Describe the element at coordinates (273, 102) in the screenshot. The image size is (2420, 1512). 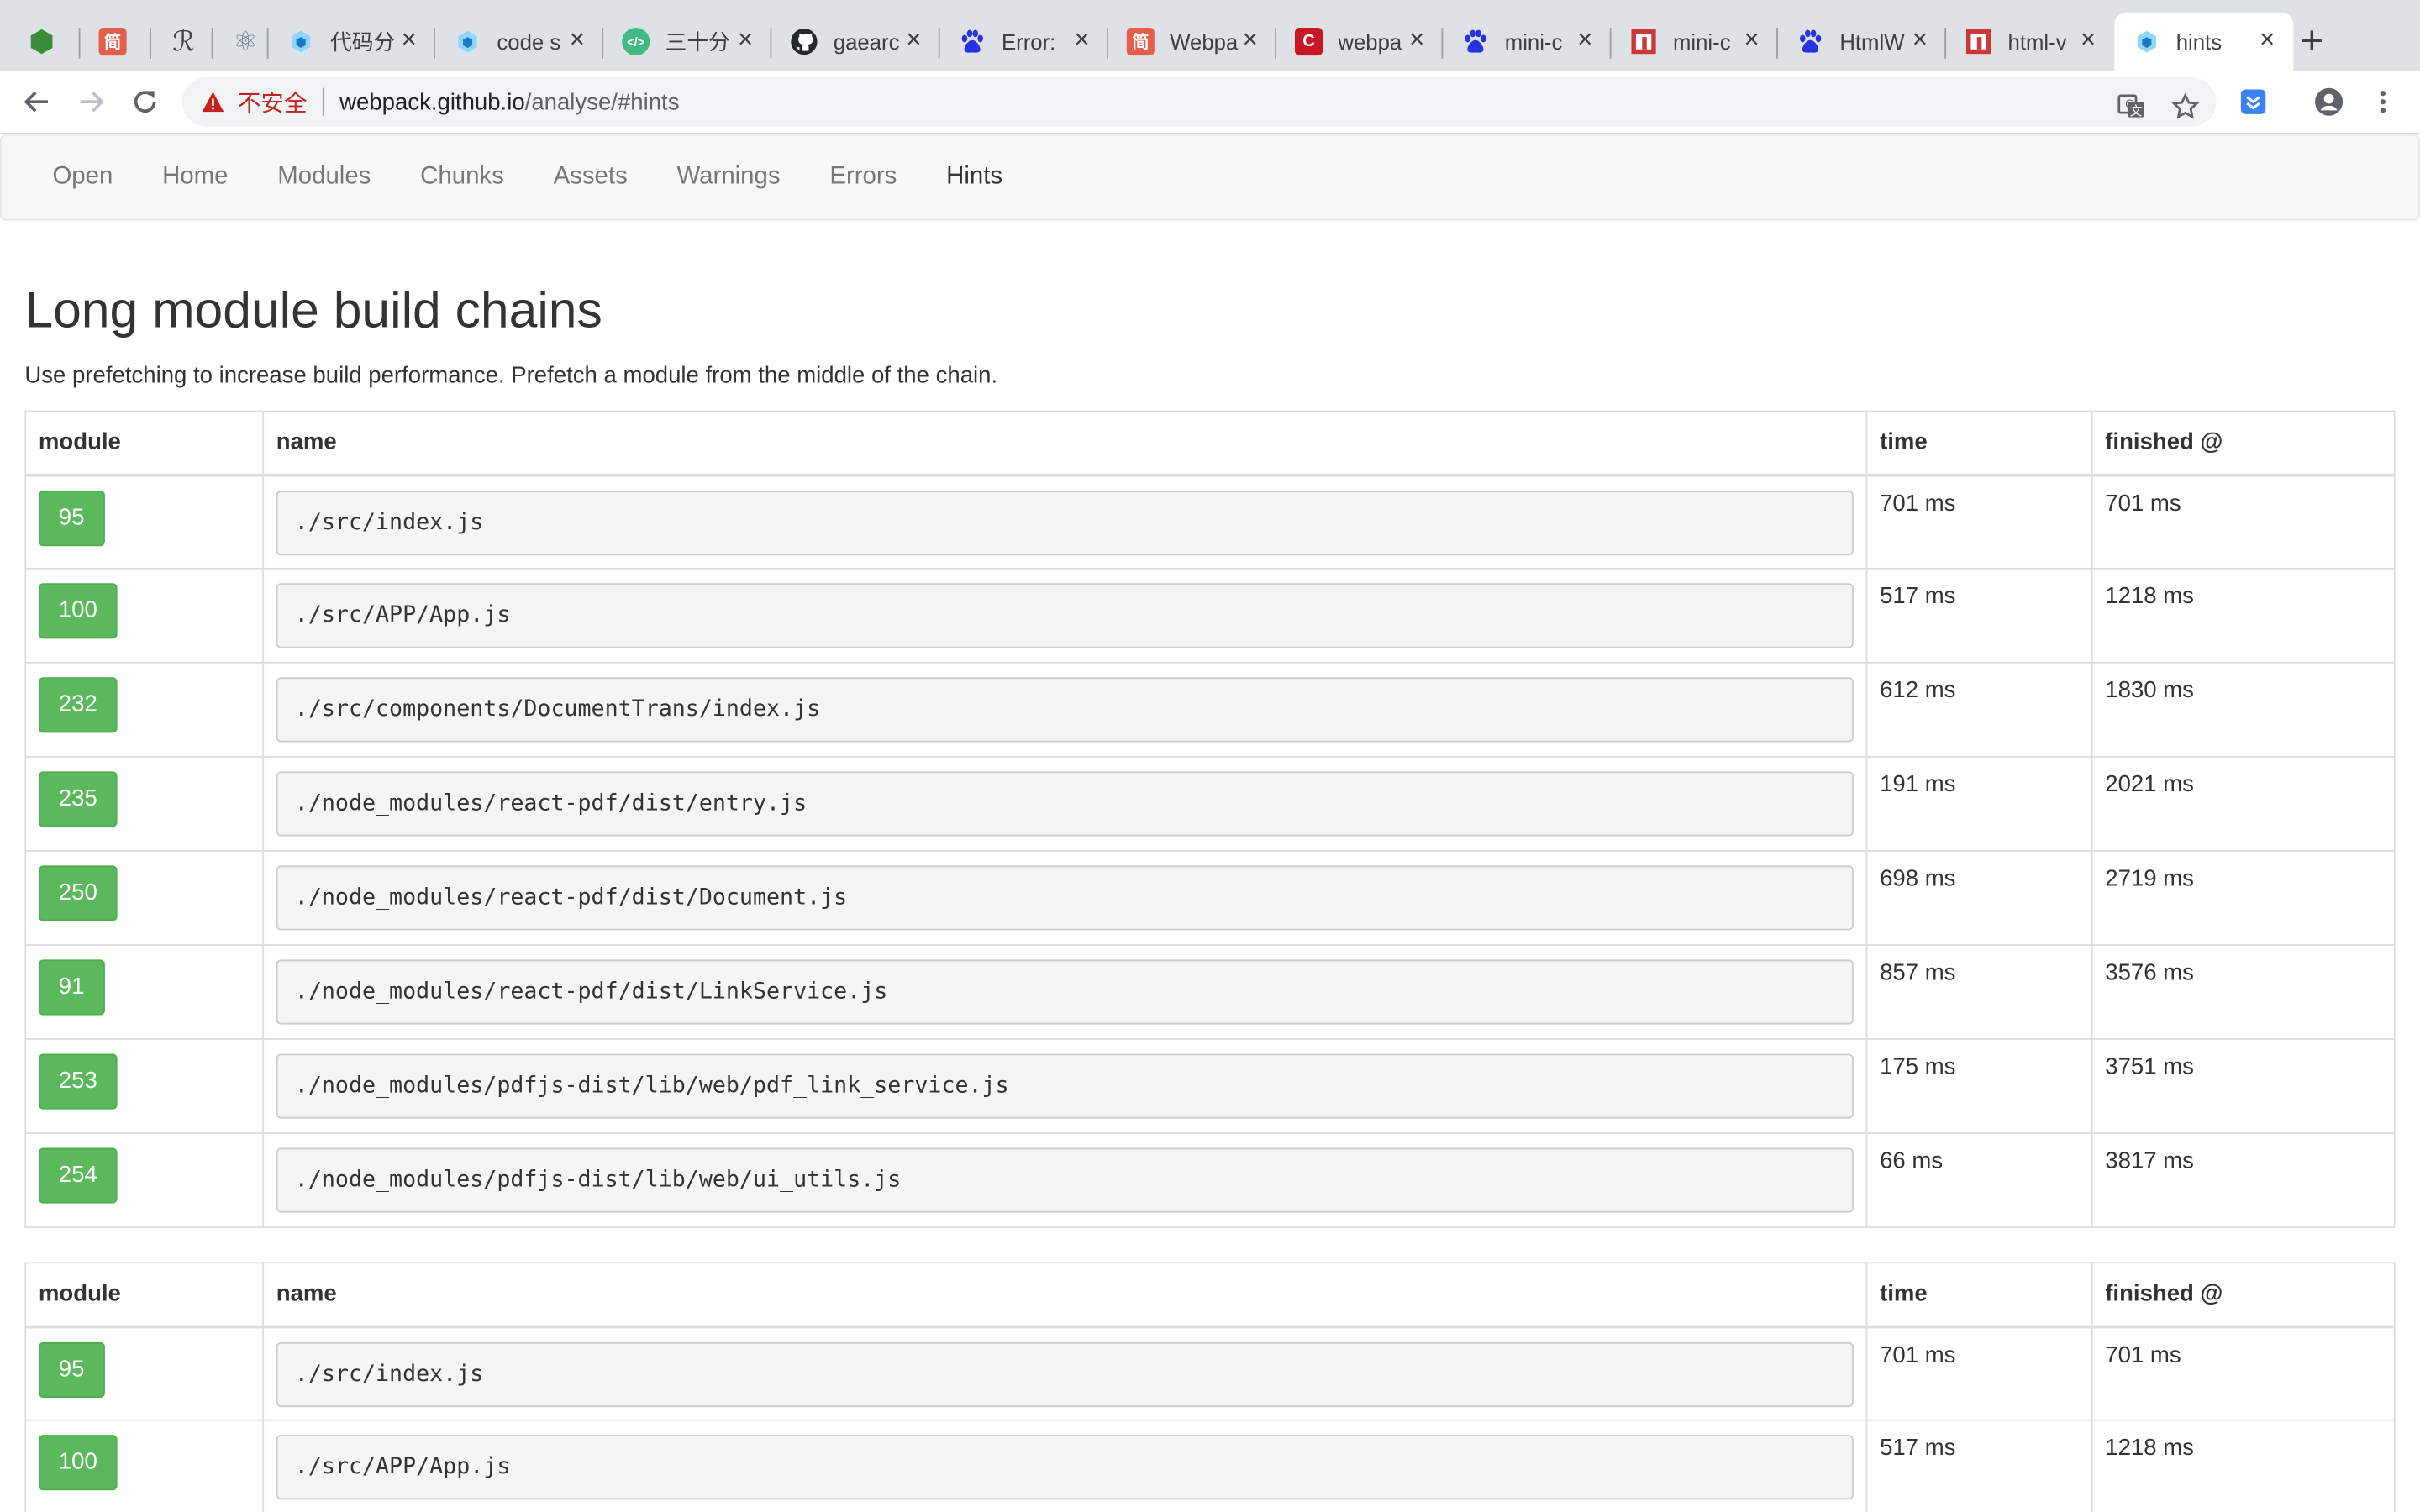
I see `security-label: 不安全` at that location.